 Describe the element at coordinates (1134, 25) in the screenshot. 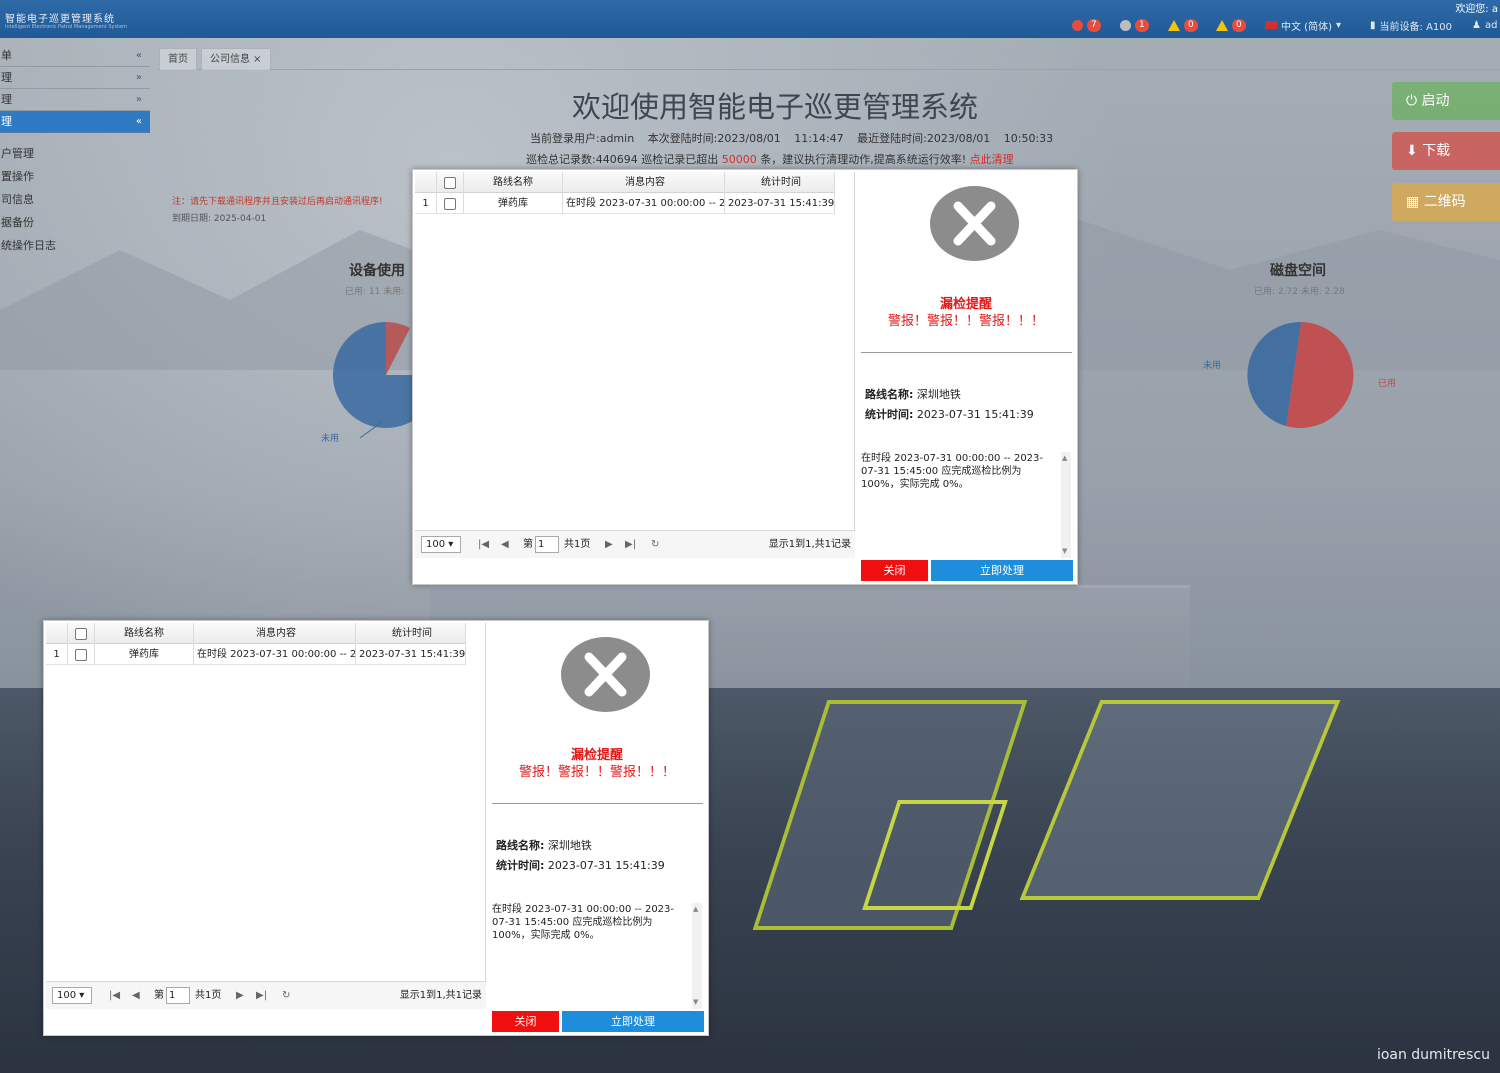

I see `offline-indicator: 1` at that location.